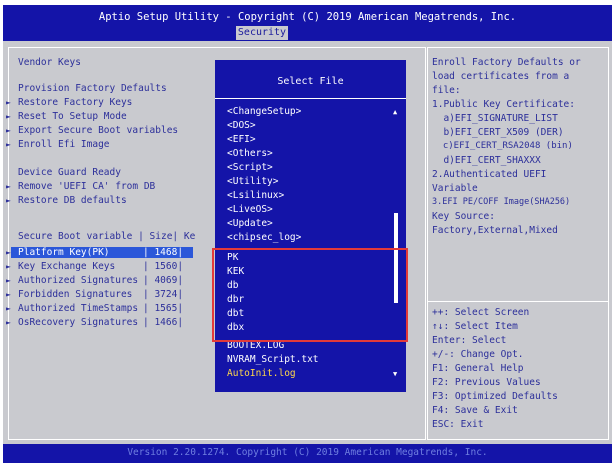 The width and height of the screenshot is (615, 465). I want to click on dialog-divider, so click(310, 98).